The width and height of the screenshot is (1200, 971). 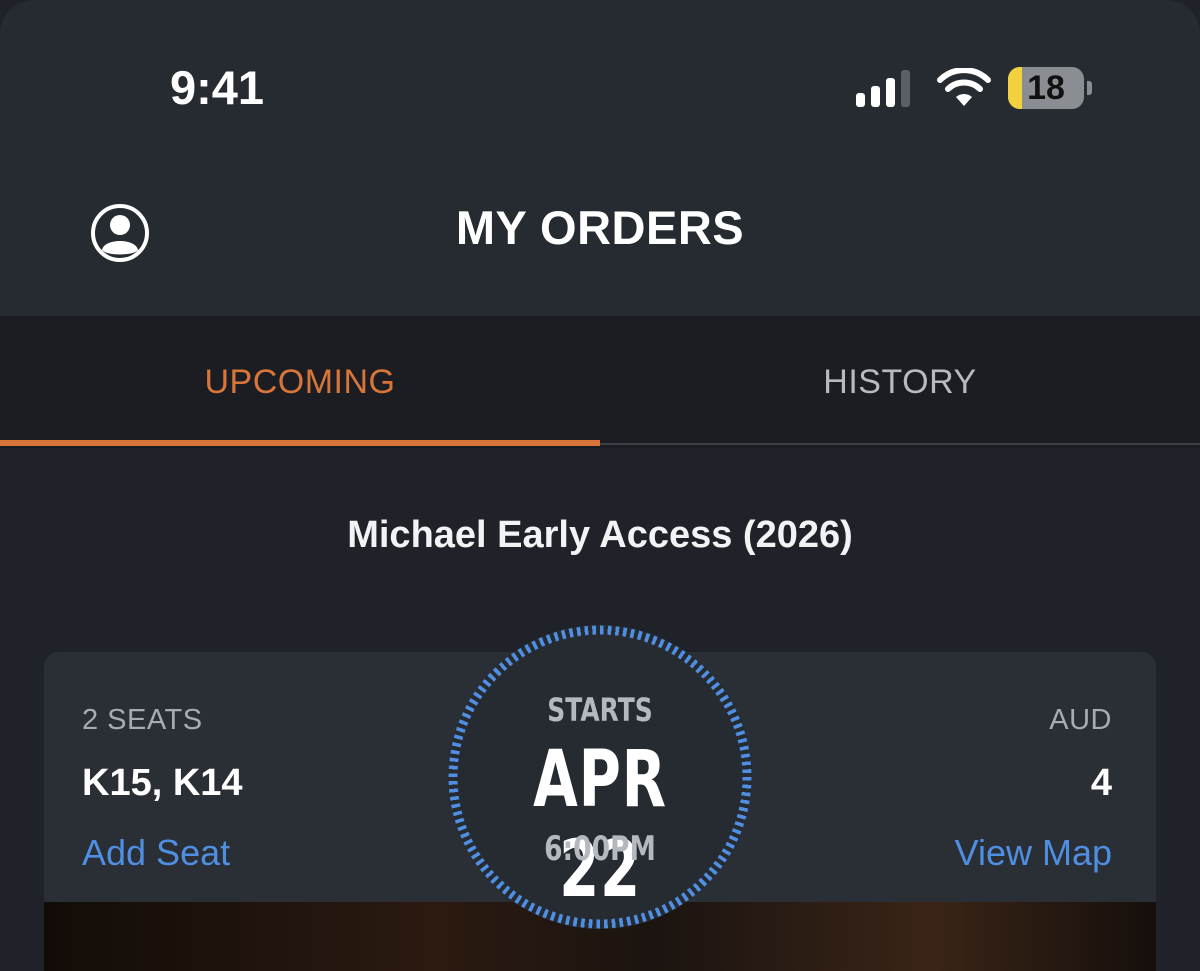 I want to click on battery-icon: 18, so click(x=1050, y=88).